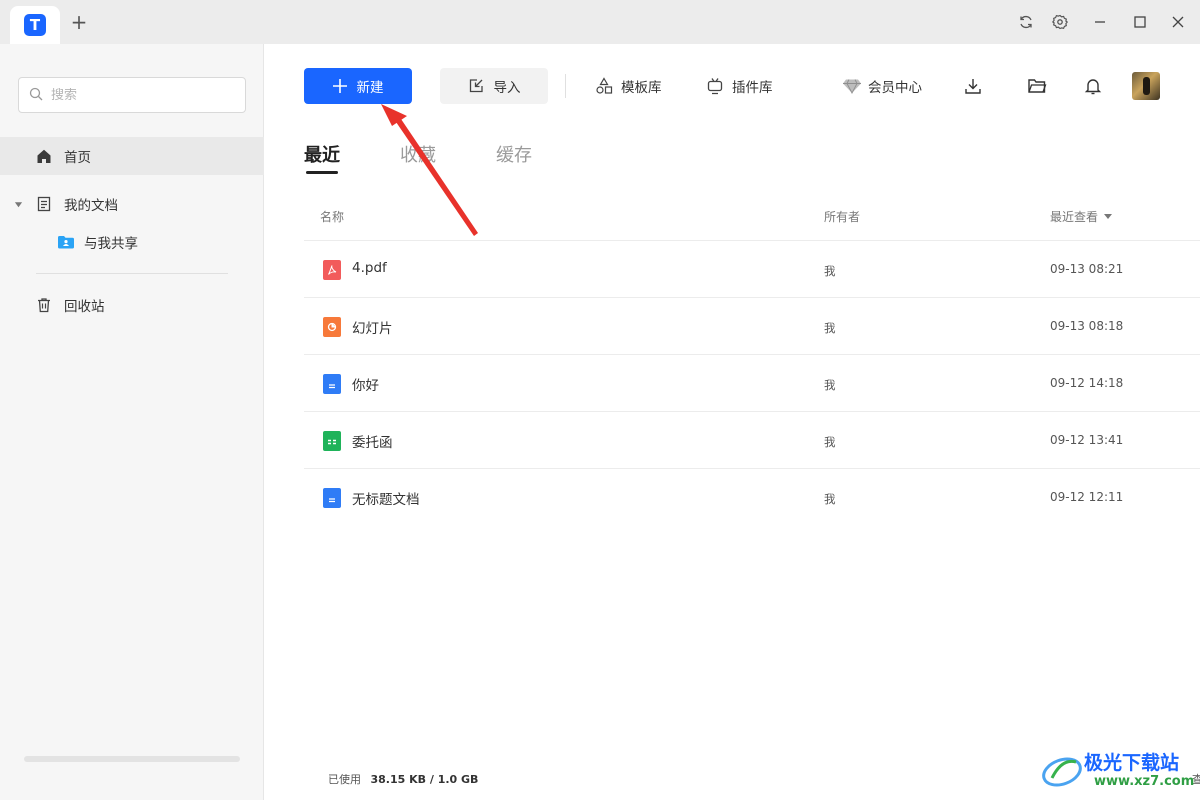  What do you see at coordinates (1026, 22) in the screenshot?
I see `sync-icon` at bounding box center [1026, 22].